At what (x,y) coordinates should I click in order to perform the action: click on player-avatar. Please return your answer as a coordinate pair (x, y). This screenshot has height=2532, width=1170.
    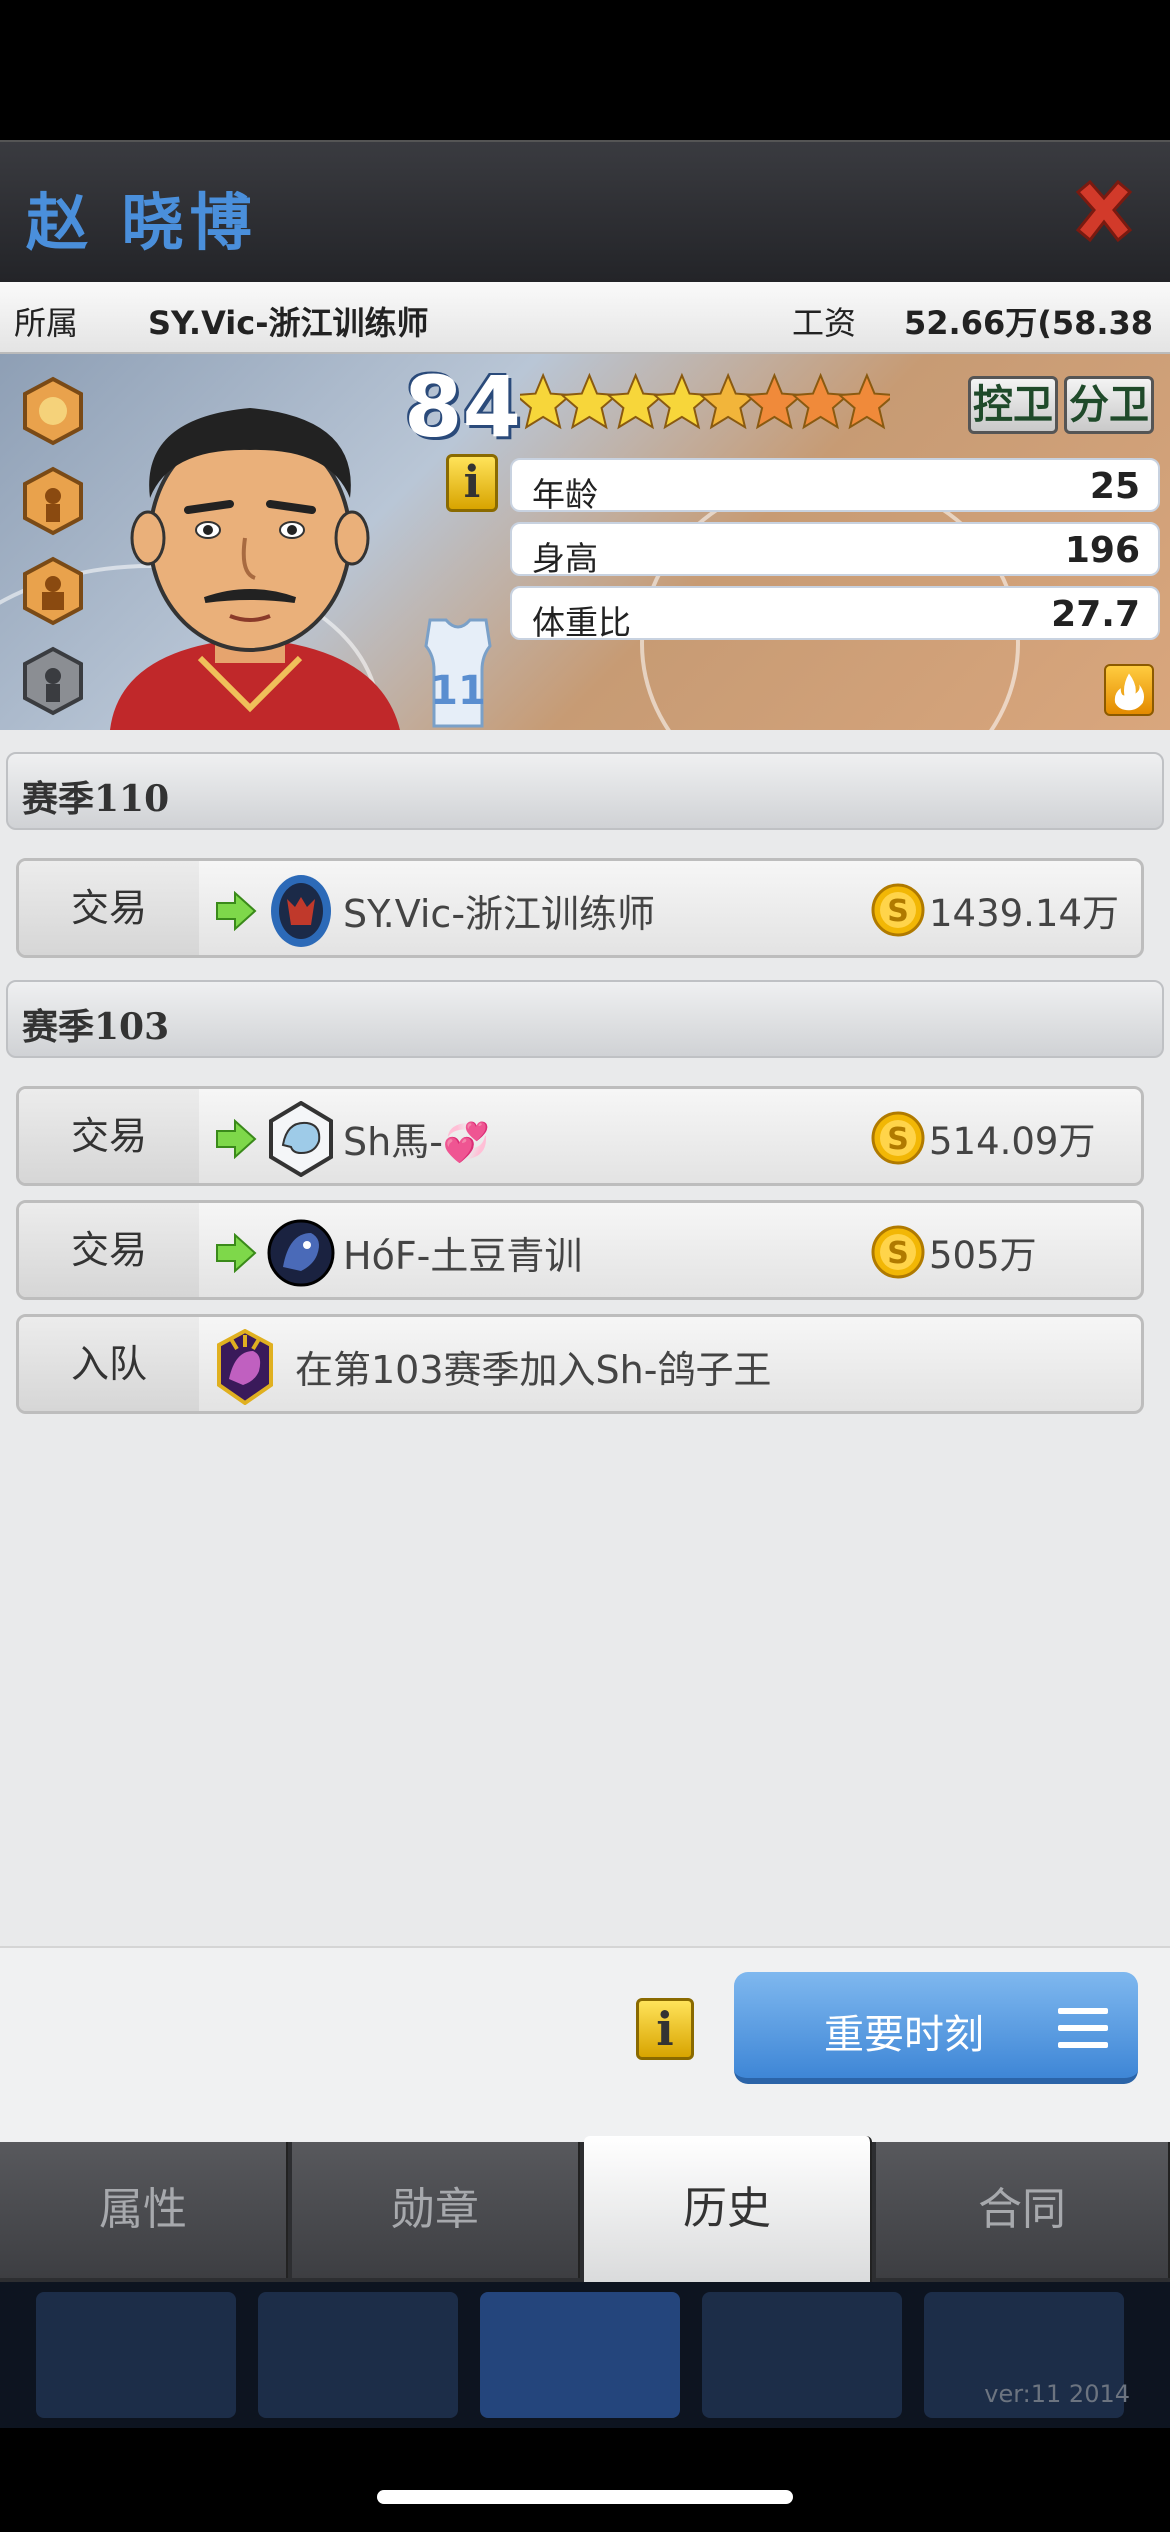
    Looking at the image, I should click on (255, 569).